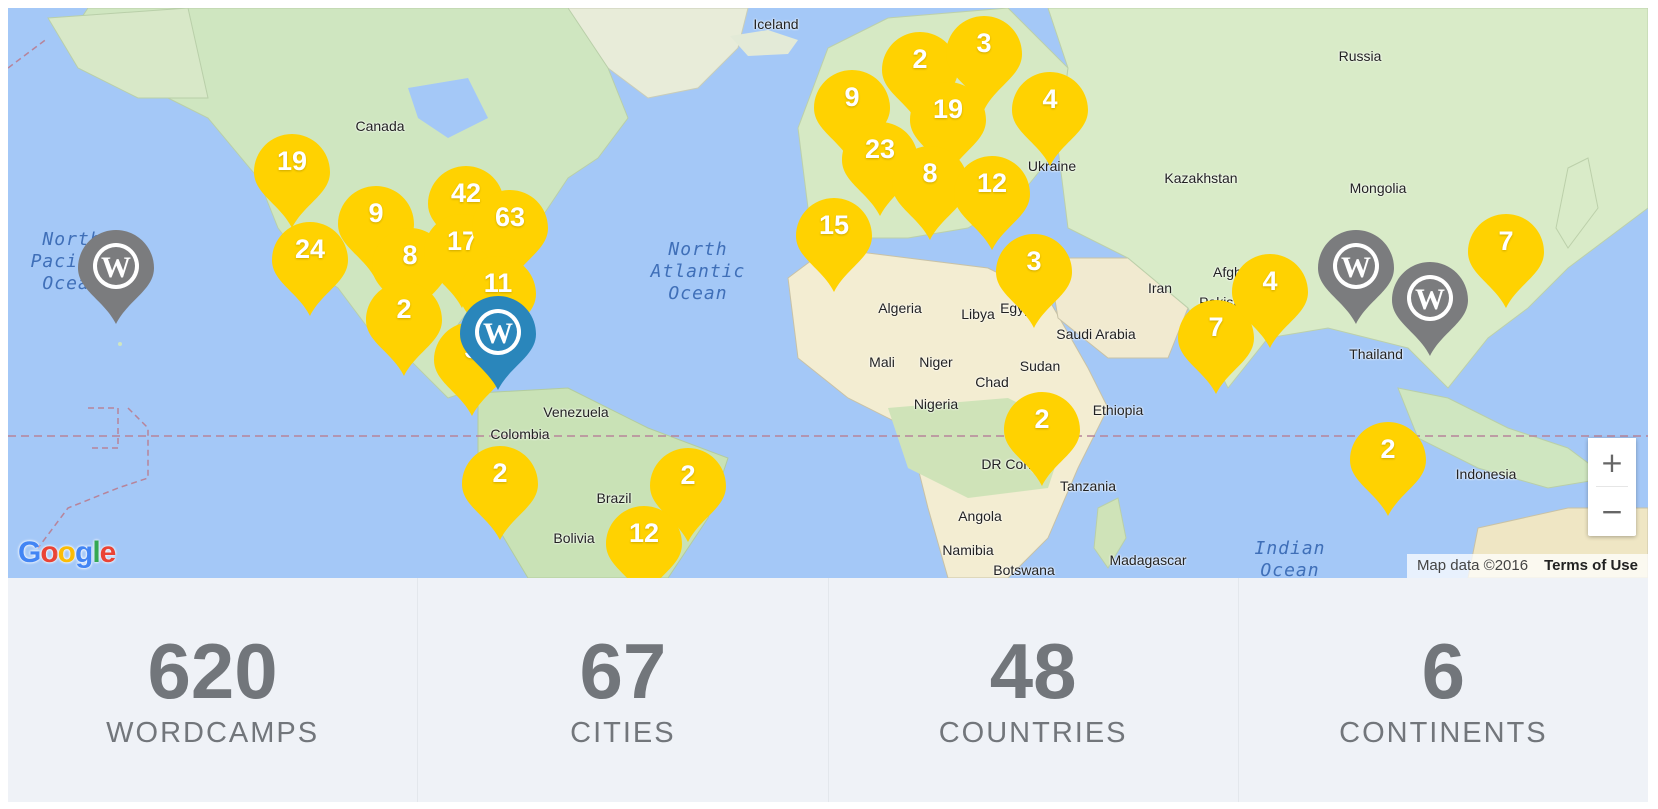 The width and height of the screenshot is (1658, 809). What do you see at coordinates (212, 670) in the screenshot?
I see `stat-value: 620` at bounding box center [212, 670].